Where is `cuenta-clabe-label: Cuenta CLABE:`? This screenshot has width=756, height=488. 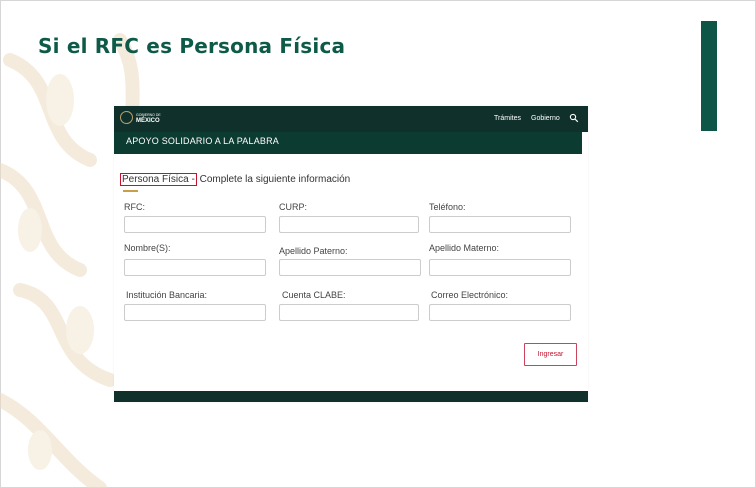 cuenta-clabe-label: Cuenta CLABE: is located at coordinates (314, 295).